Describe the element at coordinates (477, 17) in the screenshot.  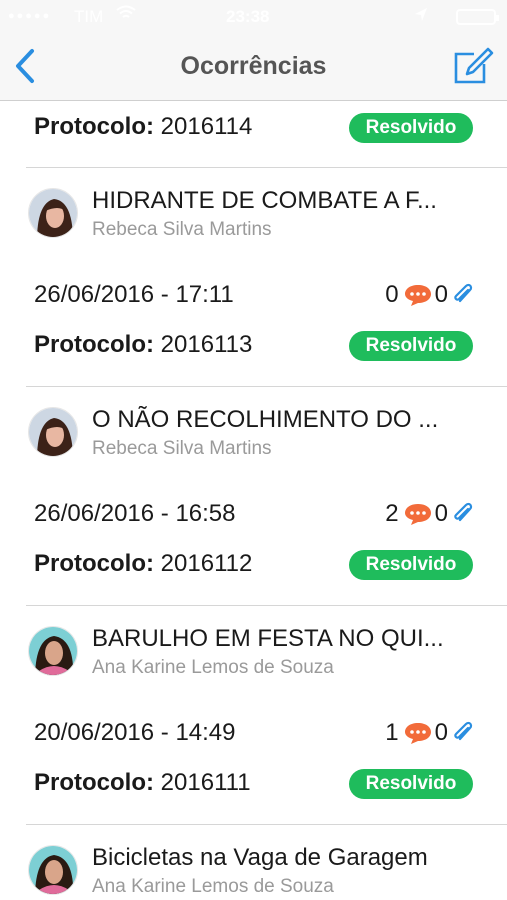
I see `battery-icon` at that location.